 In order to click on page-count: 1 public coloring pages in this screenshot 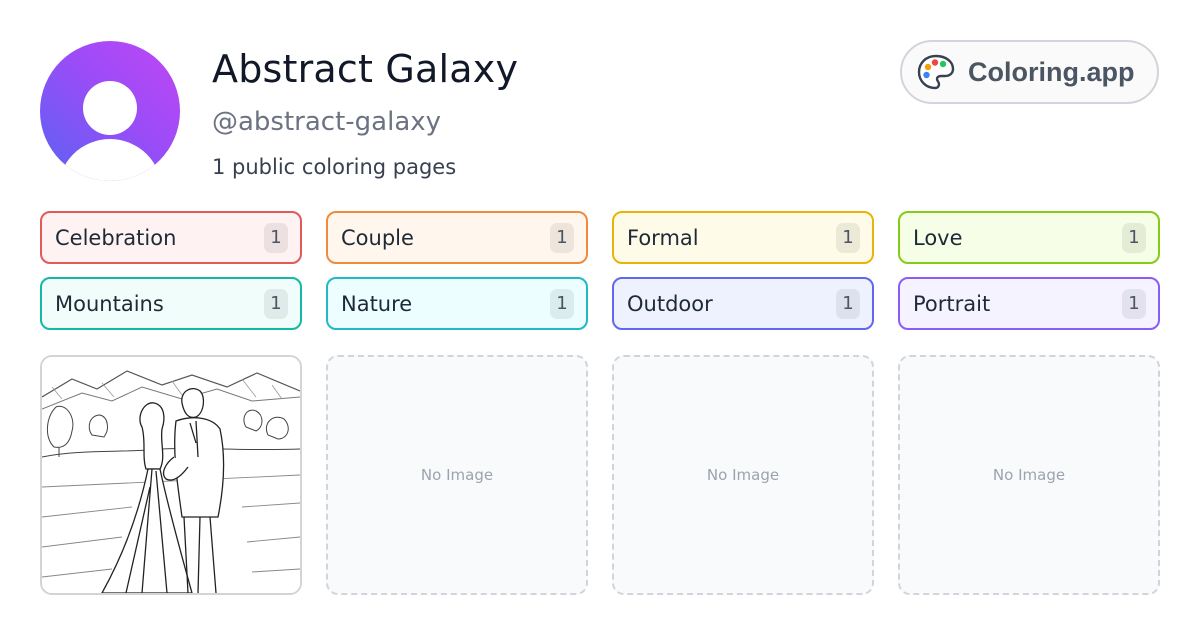, I will do `click(334, 167)`.